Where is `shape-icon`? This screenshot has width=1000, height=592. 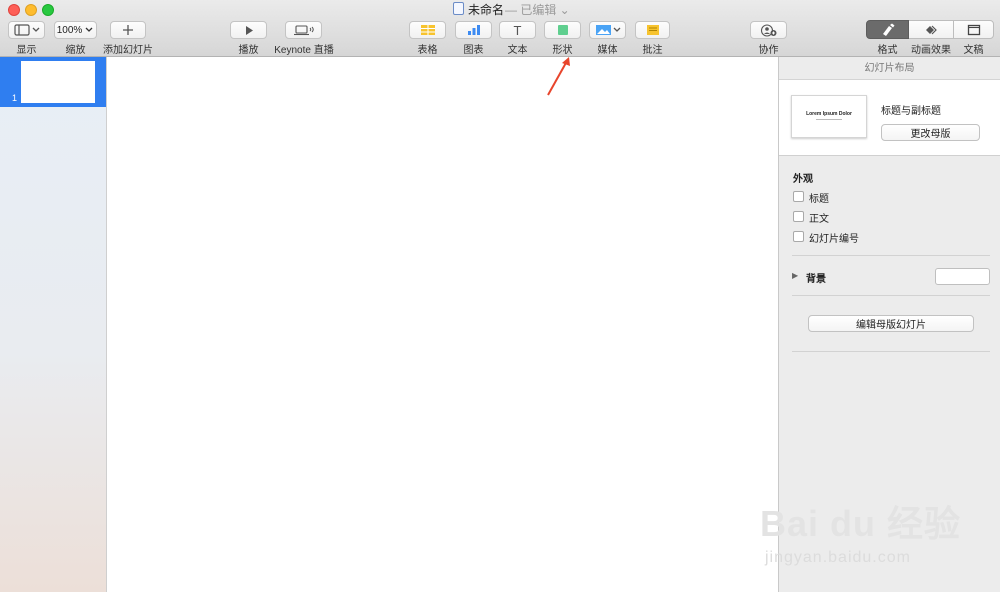 shape-icon is located at coordinates (562, 30).